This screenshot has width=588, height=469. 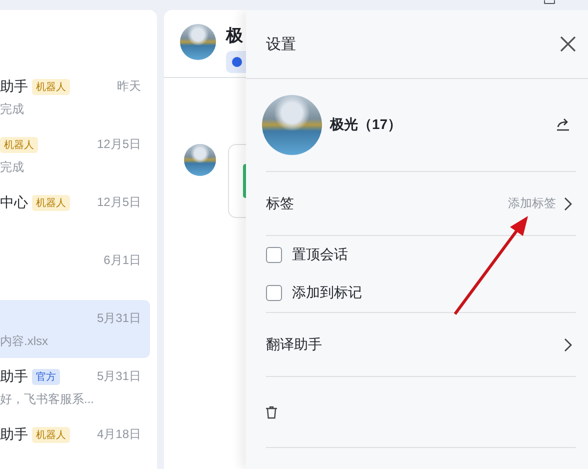 I want to click on conversation-item: 助手 机器人 4月18日, so click(x=75, y=442).